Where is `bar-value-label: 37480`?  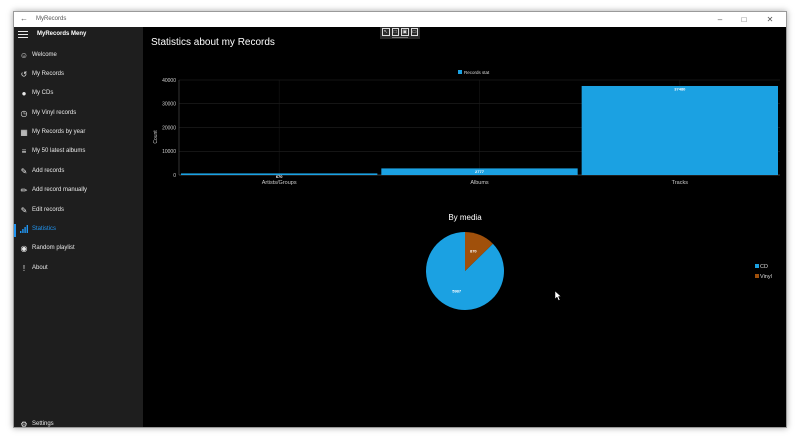 bar-value-label: 37480 is located at coordinates (680, 88).